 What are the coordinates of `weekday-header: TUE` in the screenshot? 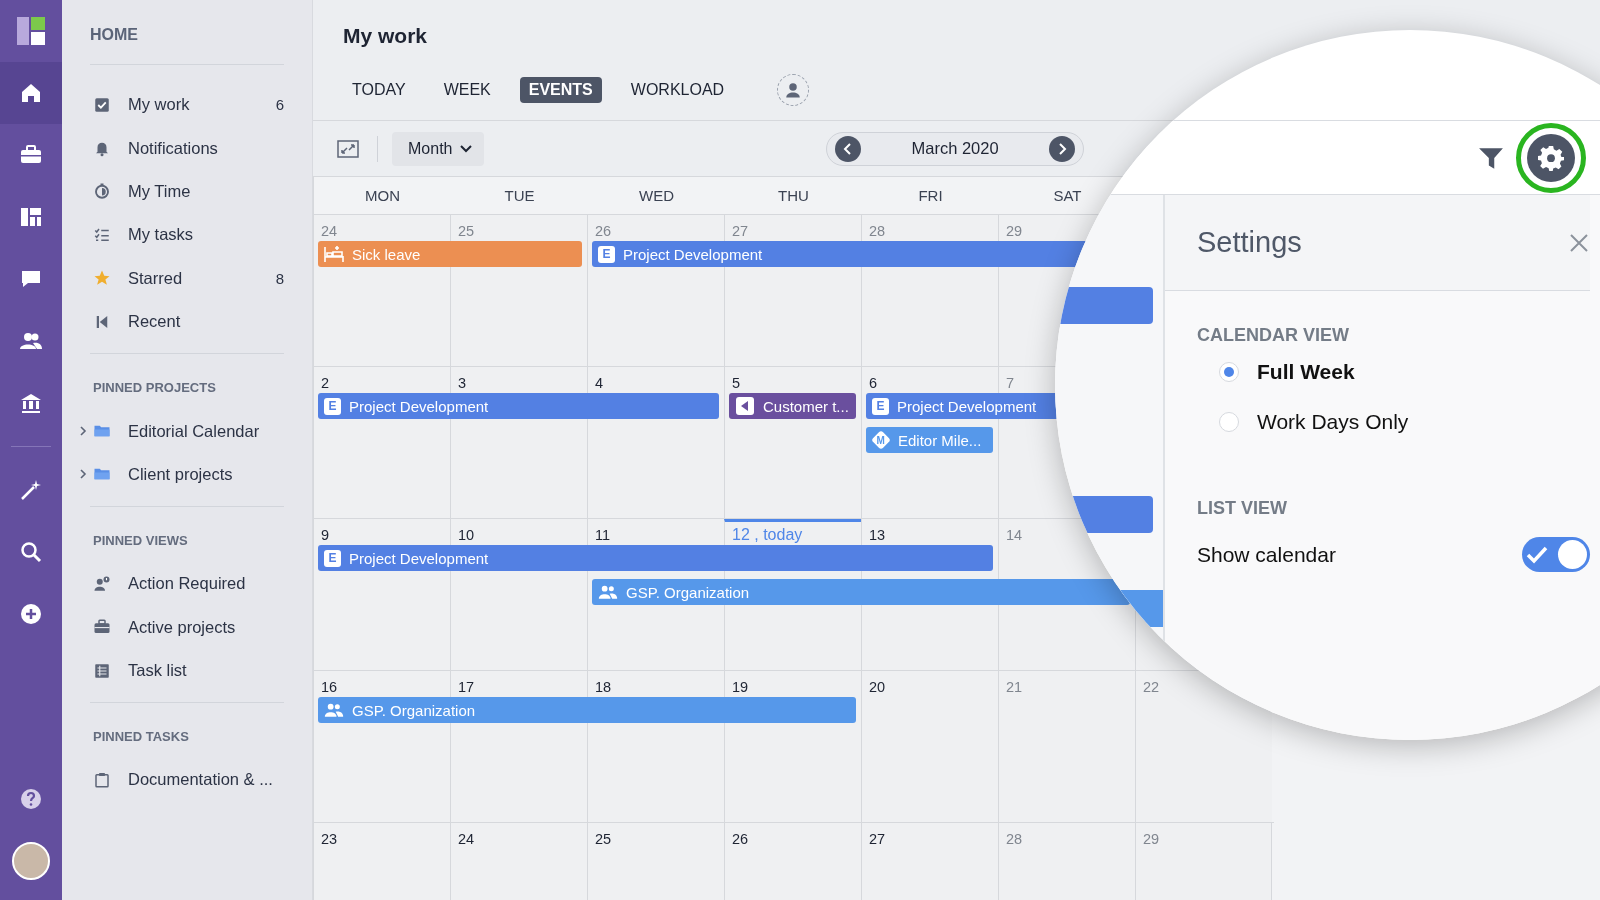 It's located at (519, 196).